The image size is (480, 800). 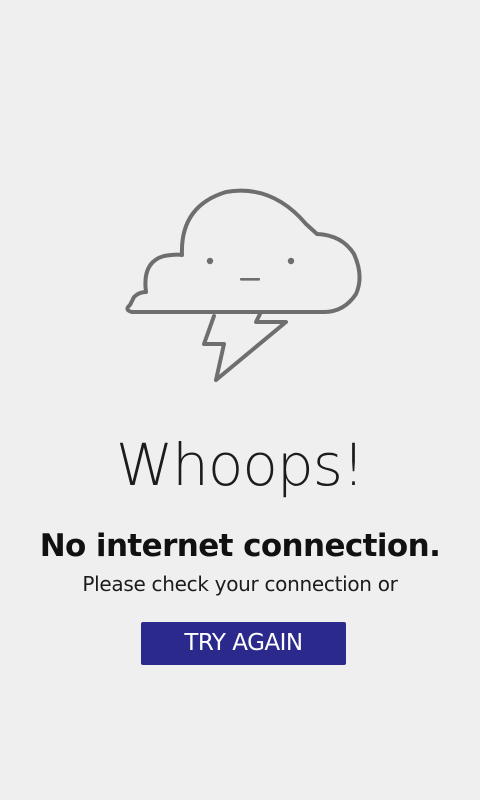 What do you see at coordinates (245, 347) in the screenshot?
I see `lightning-bolt` at bounding box center [245, 347].